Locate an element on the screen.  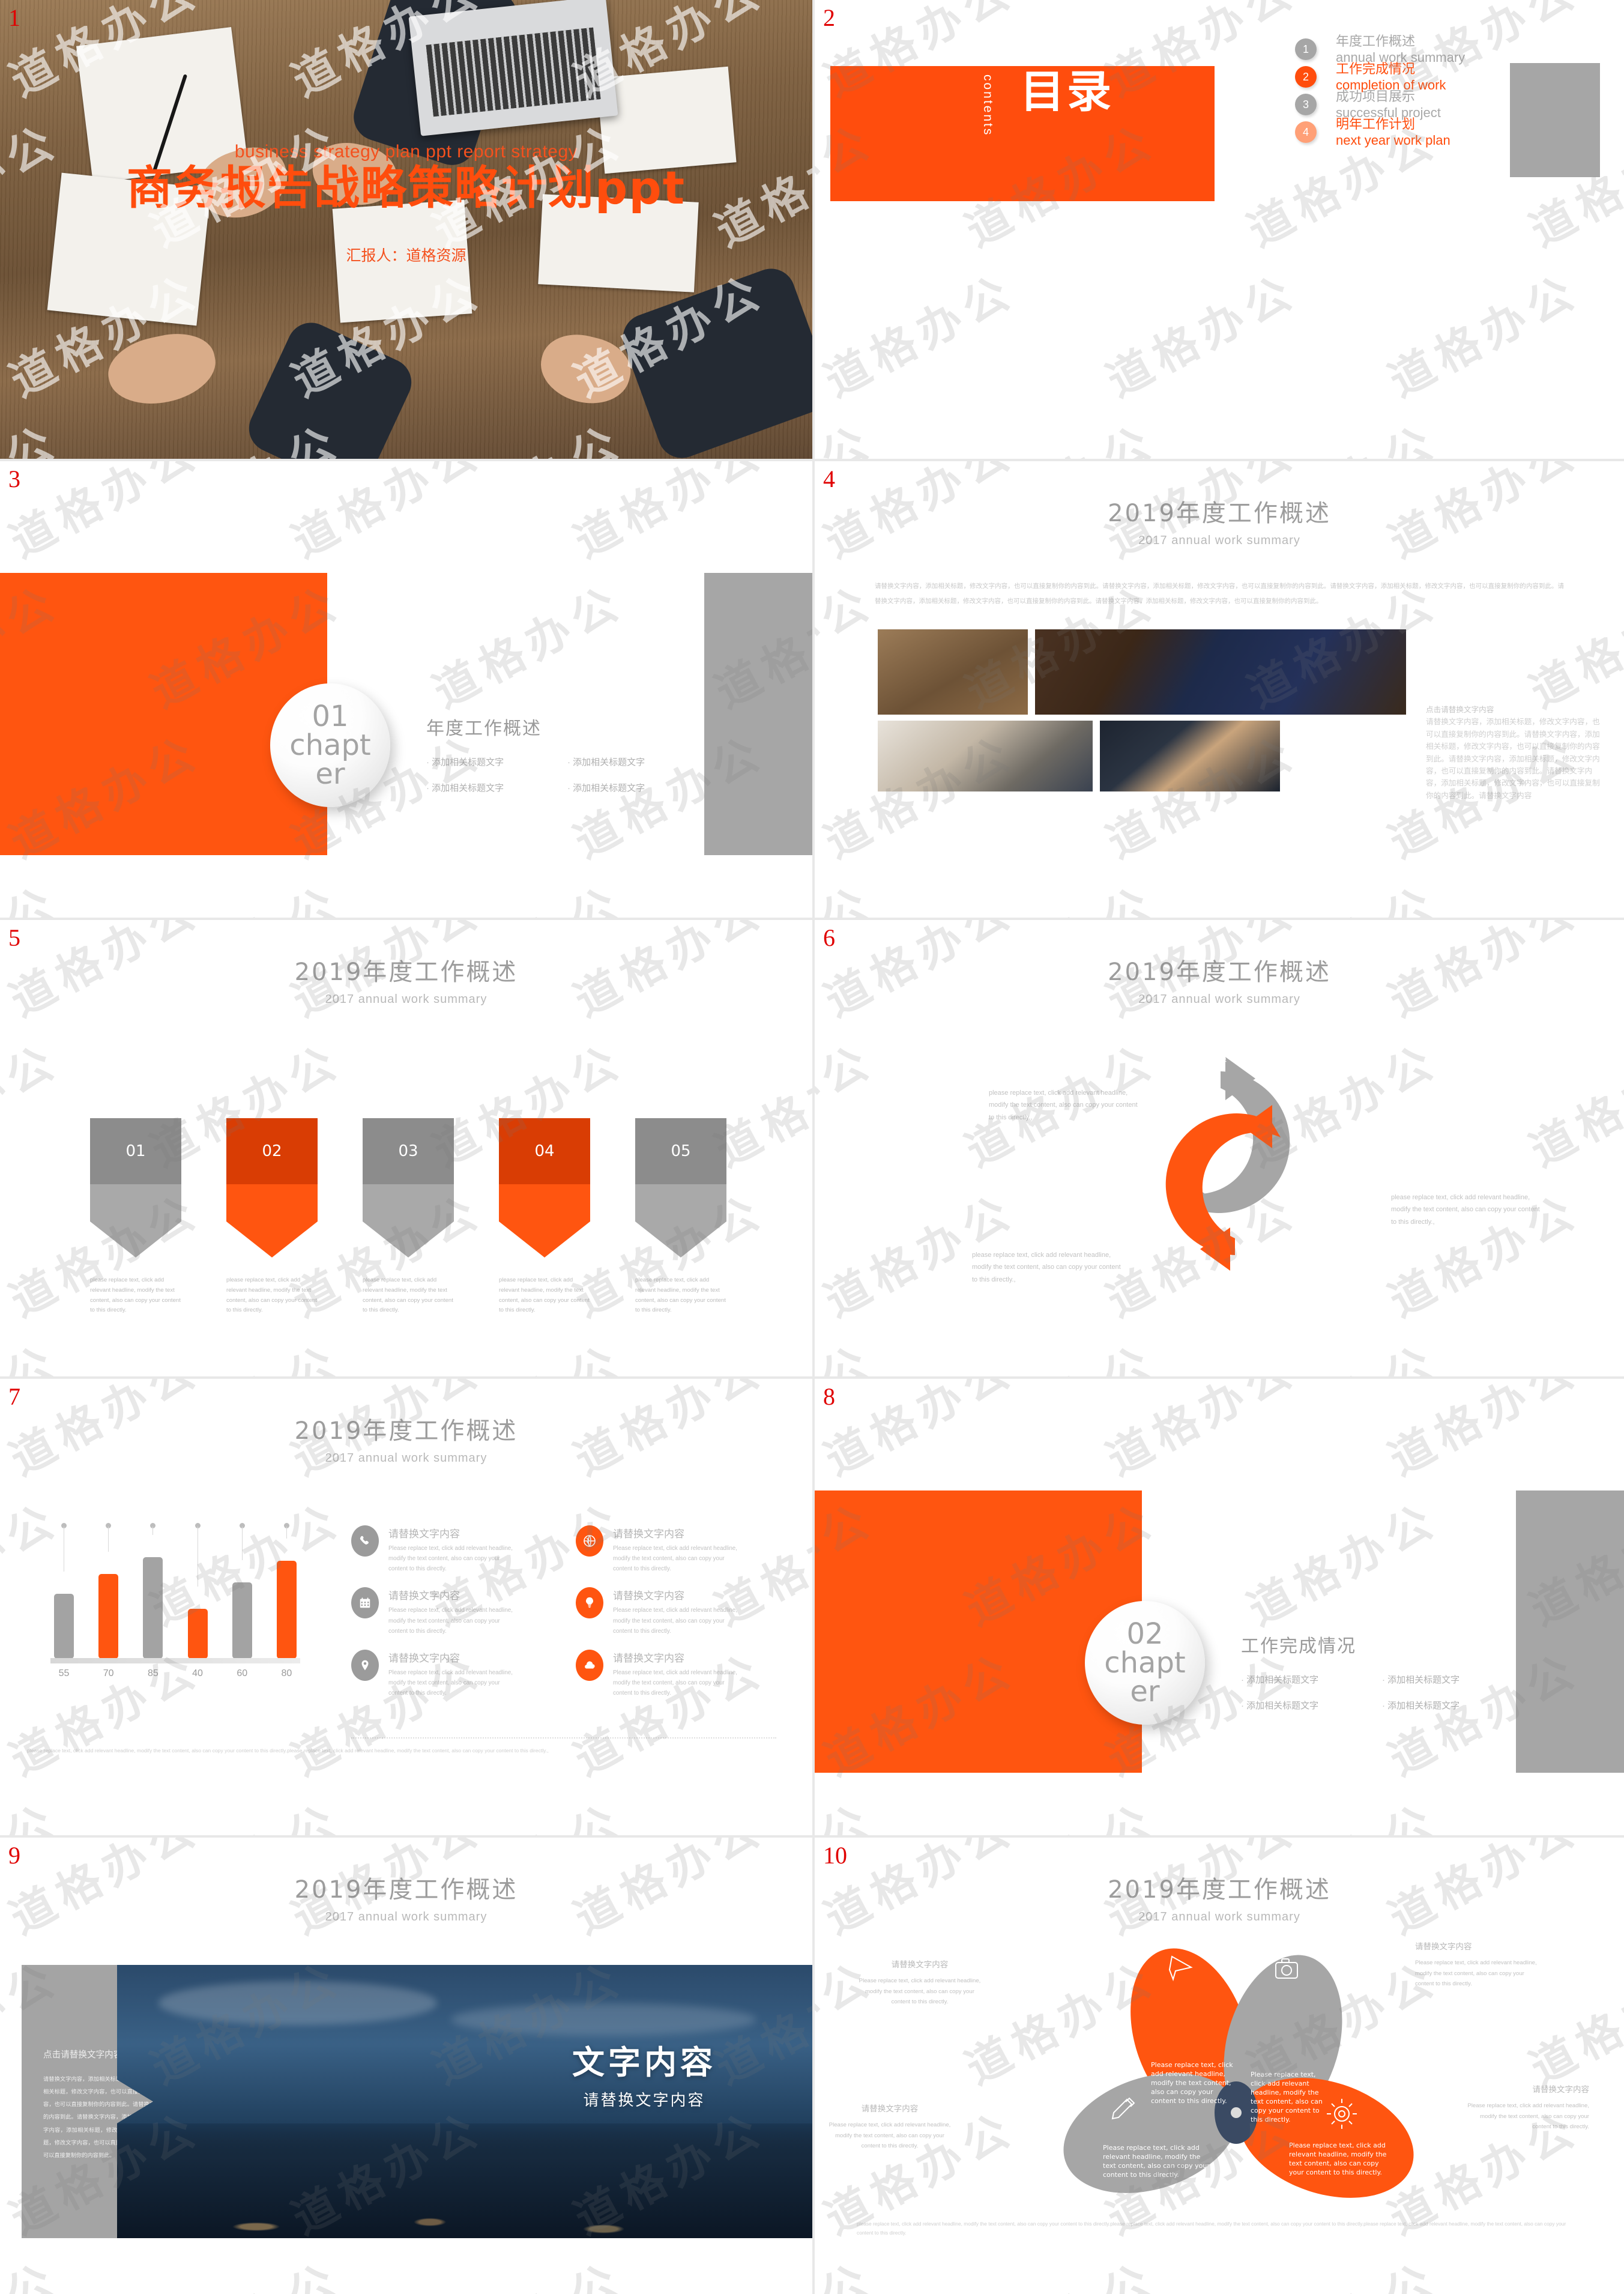
toc-label-cn-2: 工作完成情况 is located at coordinates (1376, 68).